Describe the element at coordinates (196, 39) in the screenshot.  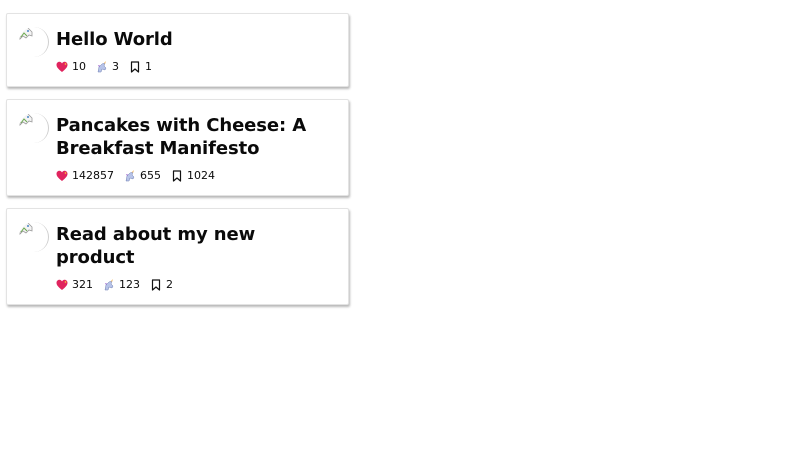
I see `post-title: Hello World` at that location.